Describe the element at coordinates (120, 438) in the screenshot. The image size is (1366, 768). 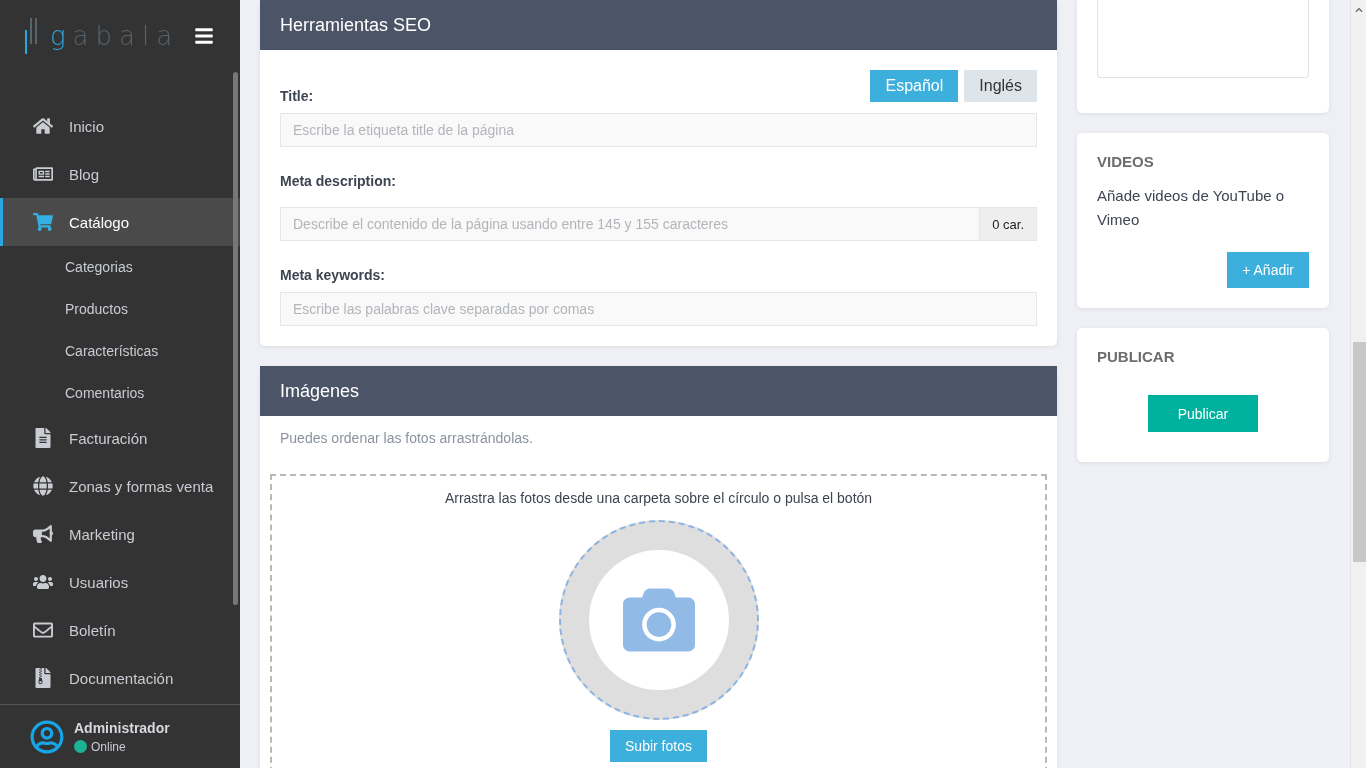
I see `nav-item: Facturación` at that location.